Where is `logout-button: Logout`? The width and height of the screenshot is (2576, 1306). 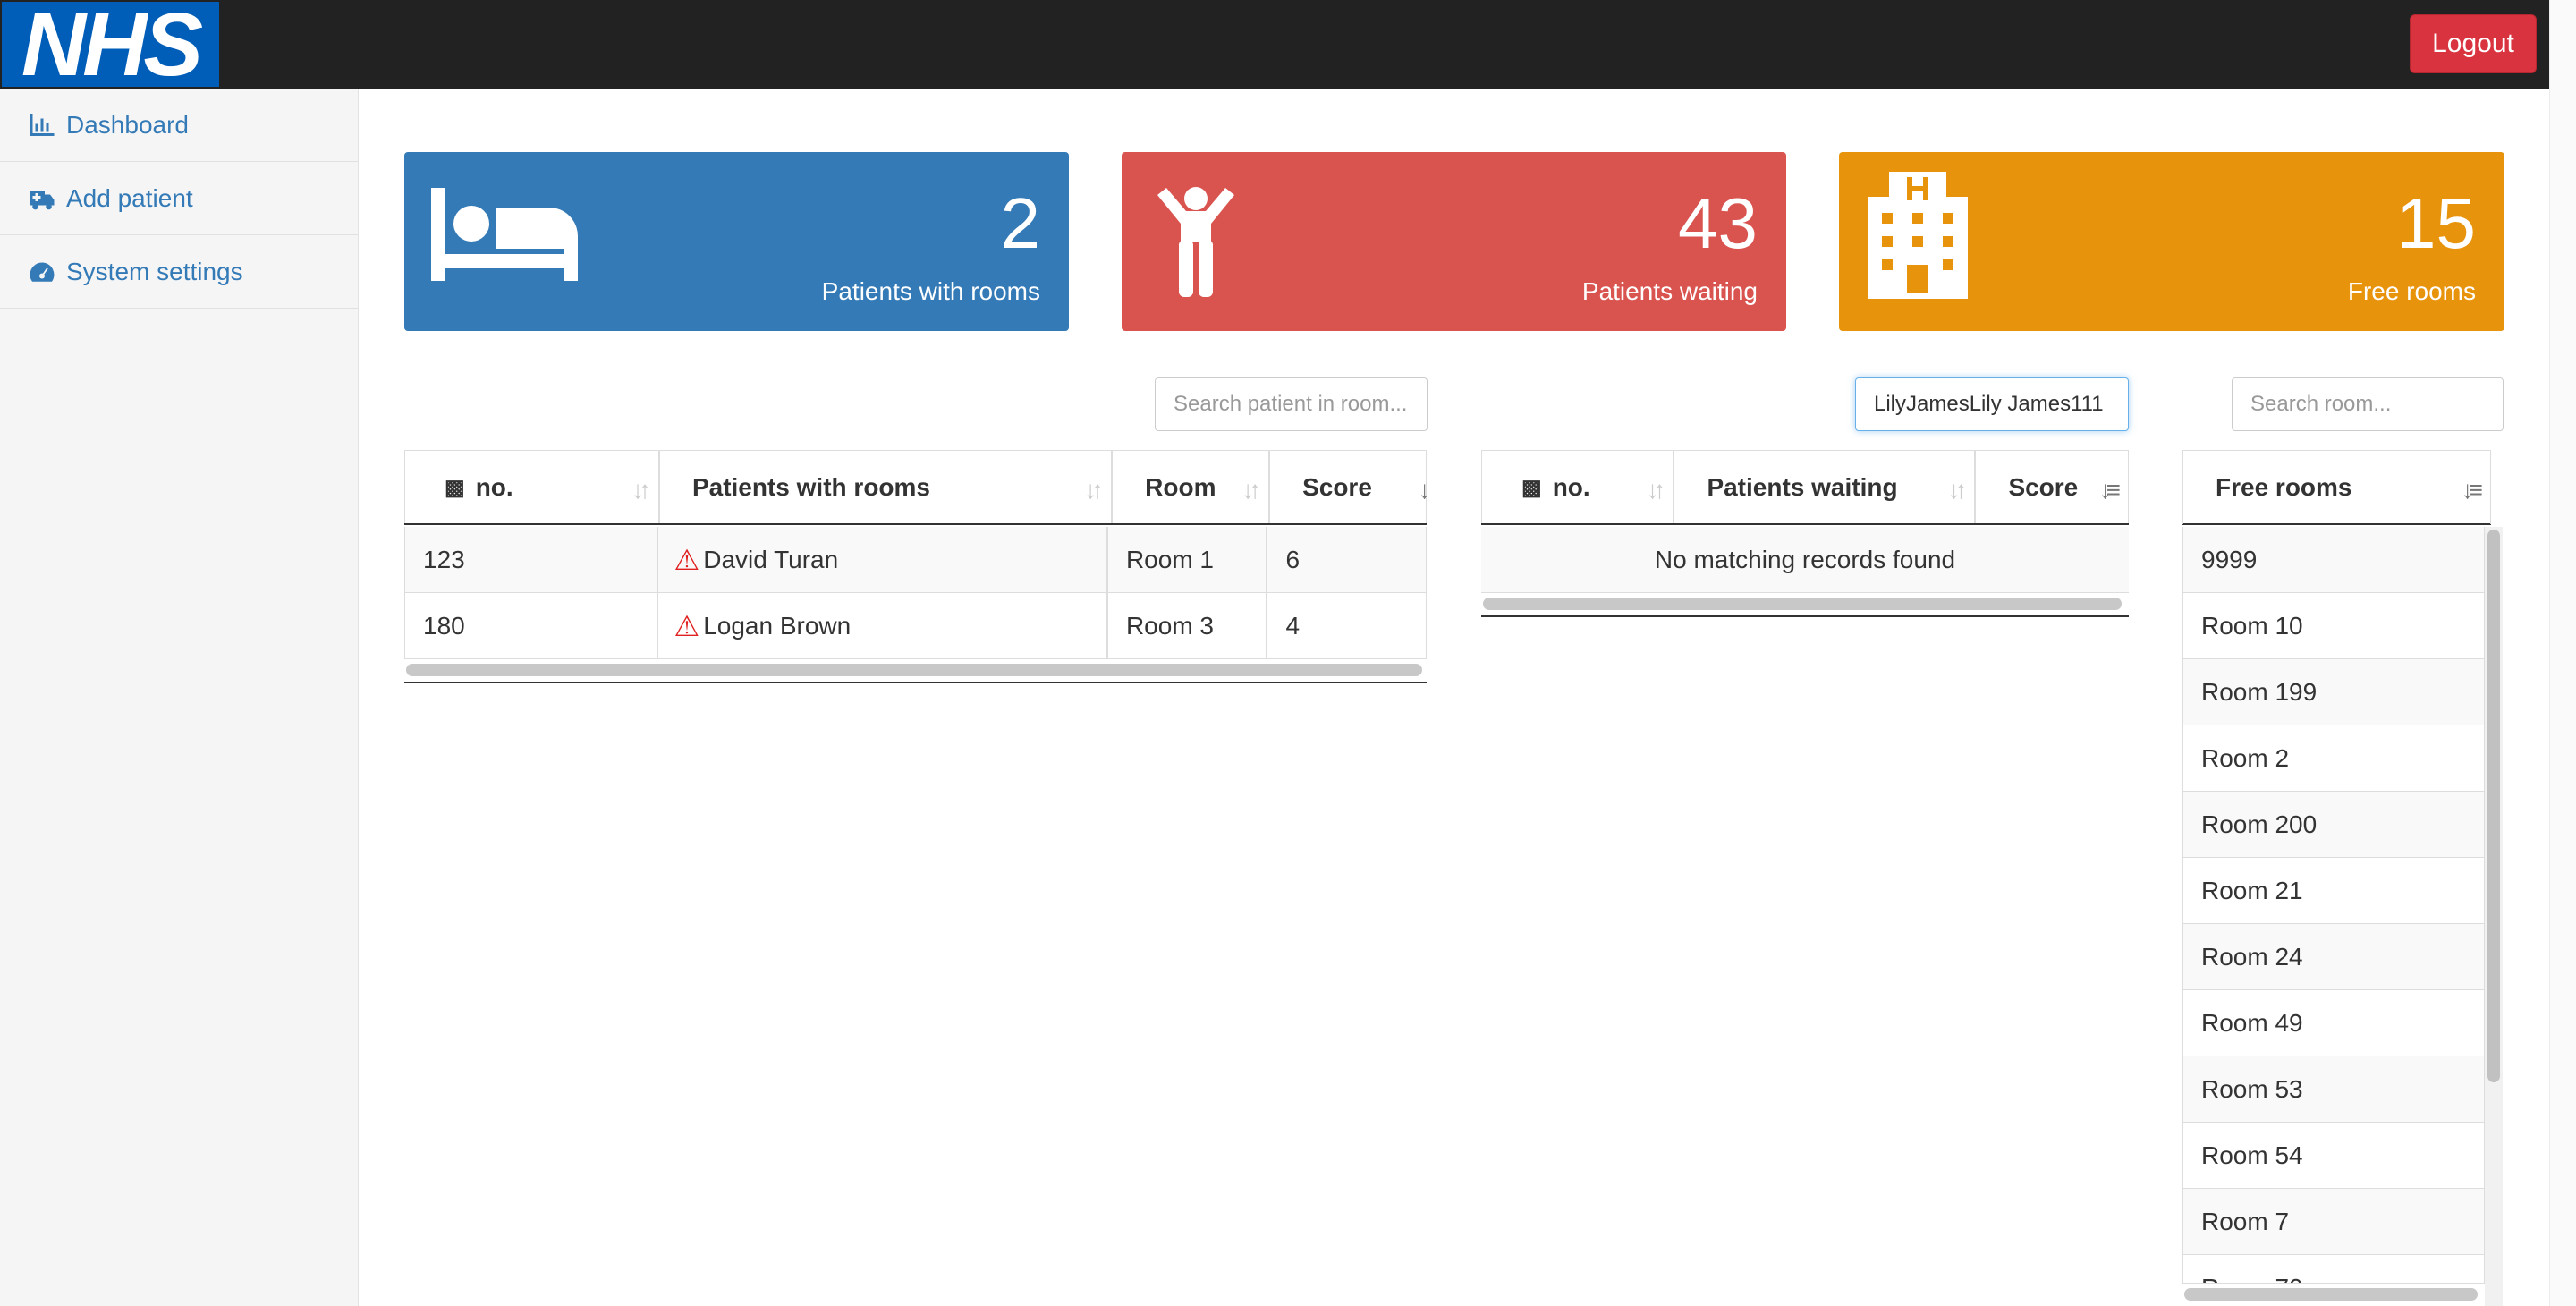
logout-button: Logout is located at coordinates (2473, 44).